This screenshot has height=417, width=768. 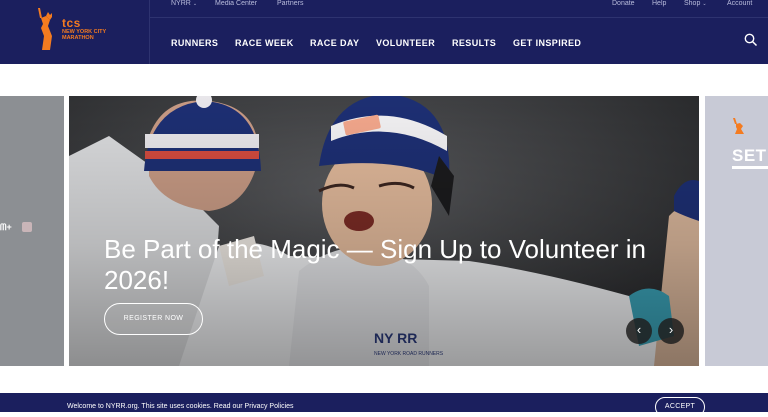 I want to click on topbar-item-nyrr: NYRR ⌄, so click(x=184, y=4).